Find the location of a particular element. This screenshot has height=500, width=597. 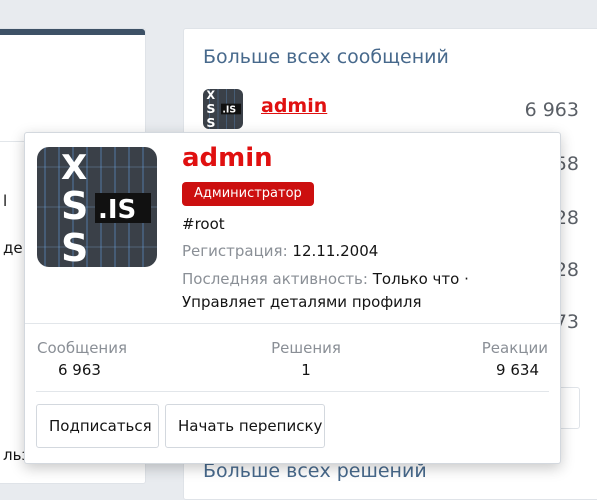

stat-value: 6 963 is located at coordinates (79, 370).